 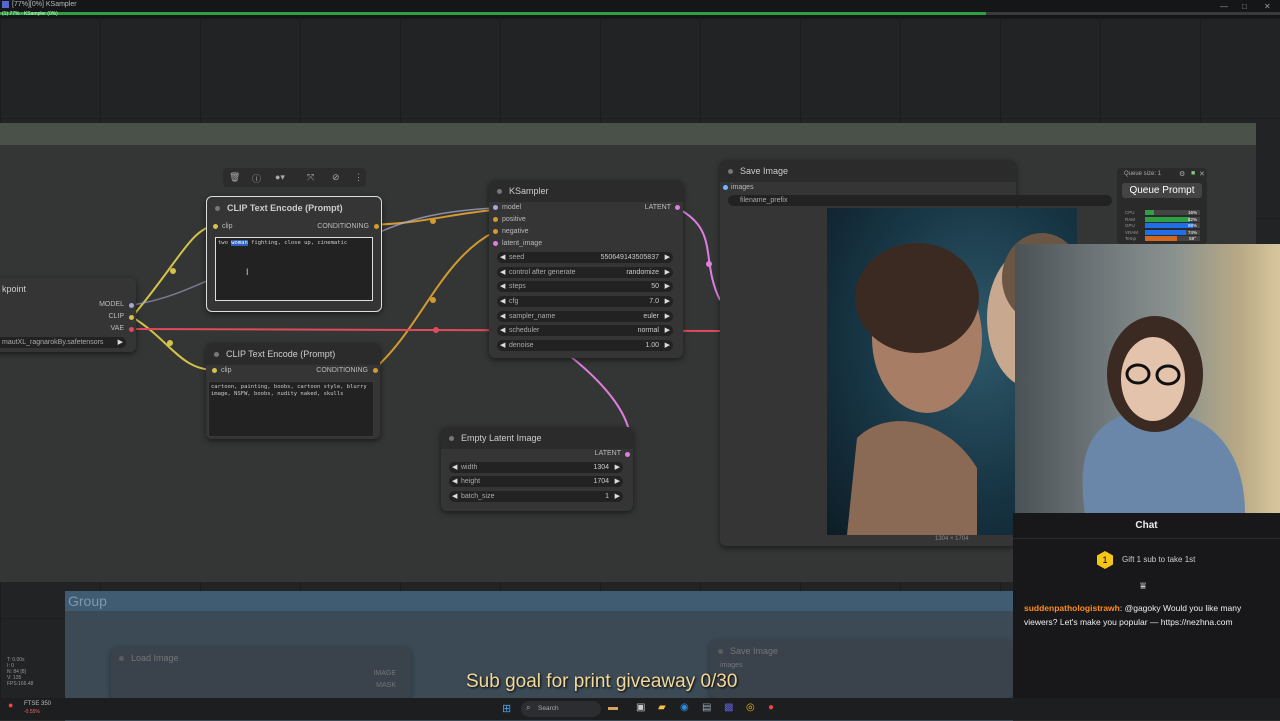 I want to click on seed-widget: ◀ seed 550649143505837 ▶, so click(x=585, y=257).